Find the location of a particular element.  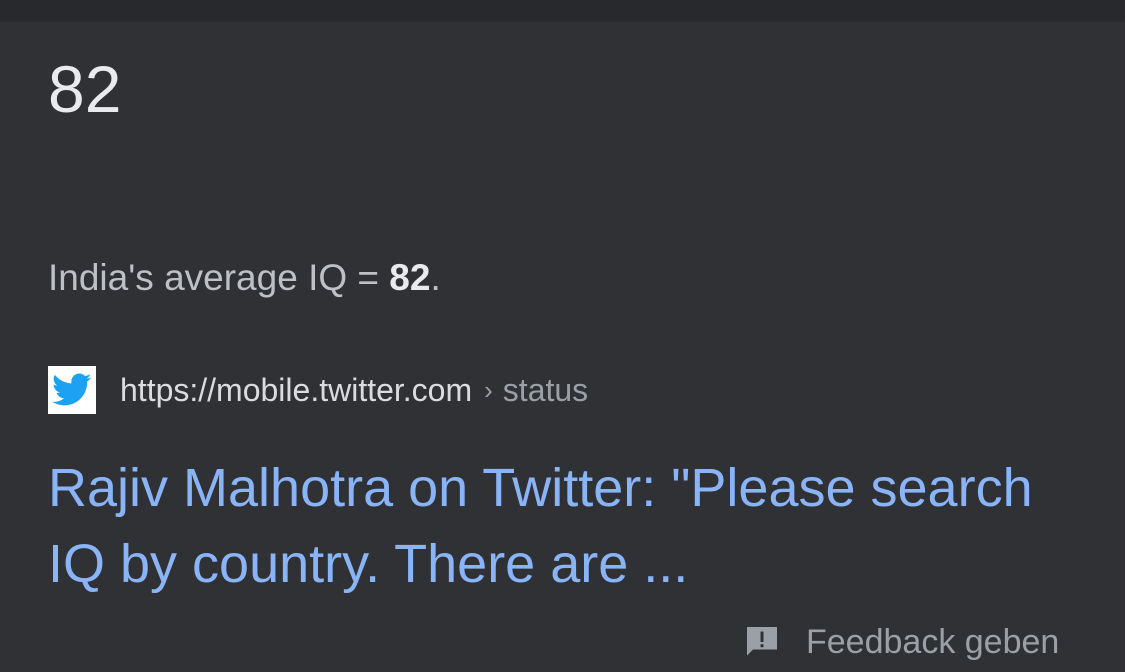

answer-value: 82 is located at coordinates (85, 89).